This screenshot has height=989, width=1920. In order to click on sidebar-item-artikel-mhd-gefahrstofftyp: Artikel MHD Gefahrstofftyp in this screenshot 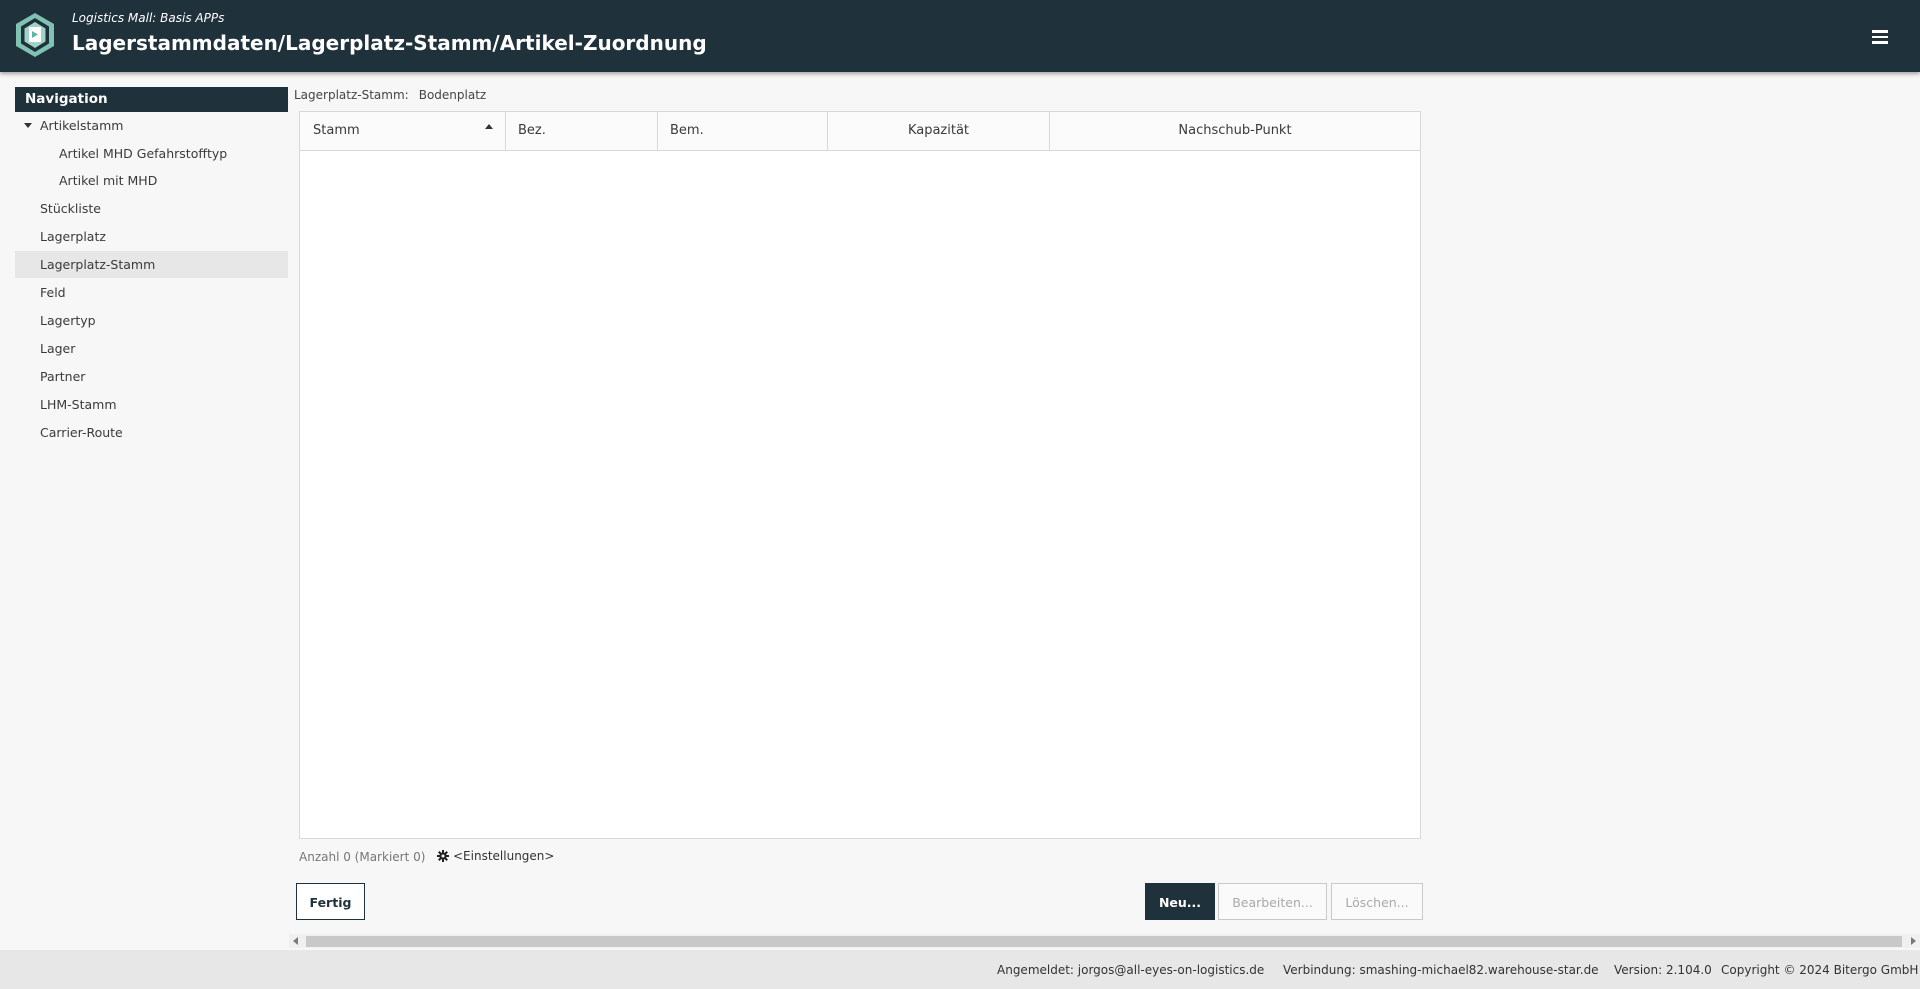, I will do `click(151, 153)`.